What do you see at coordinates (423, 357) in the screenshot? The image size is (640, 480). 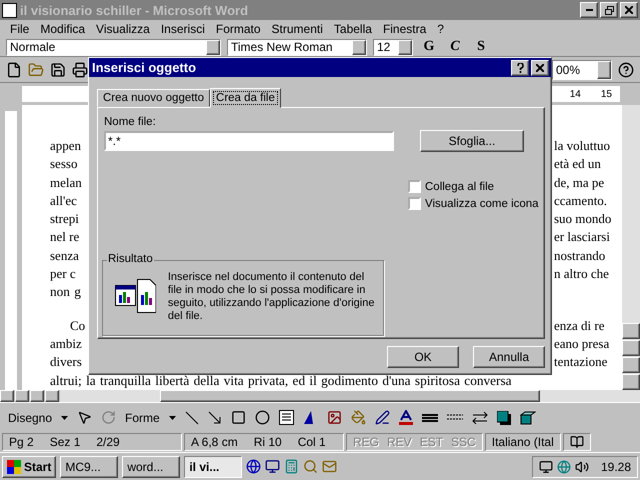 I see `dialog-button: OK` at bounding box center [423, 357].